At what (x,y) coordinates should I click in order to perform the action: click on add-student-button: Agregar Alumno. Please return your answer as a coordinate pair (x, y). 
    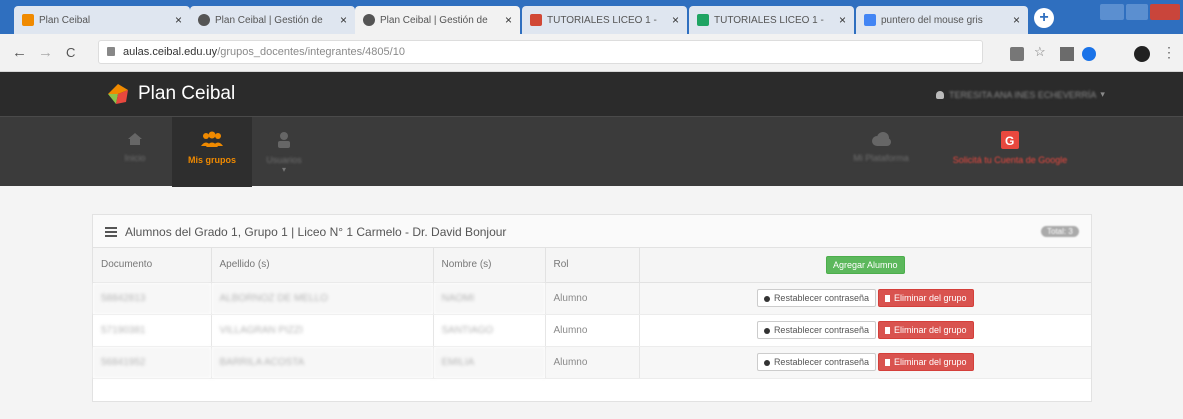
    Looking at the image, I should click on (865, 264).